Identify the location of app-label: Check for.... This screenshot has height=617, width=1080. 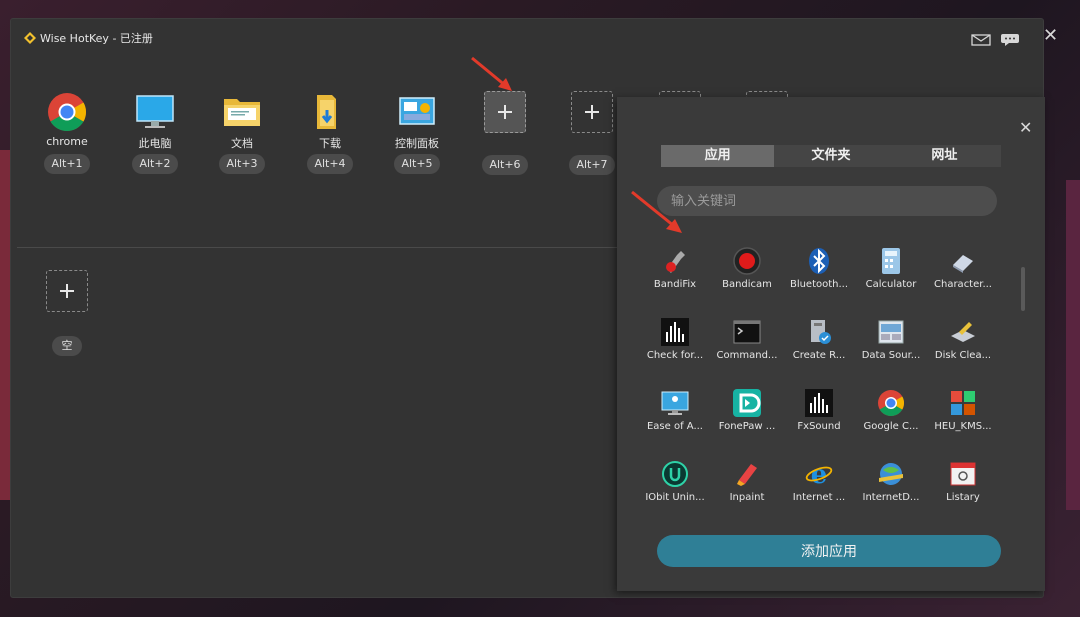
(675, 355).